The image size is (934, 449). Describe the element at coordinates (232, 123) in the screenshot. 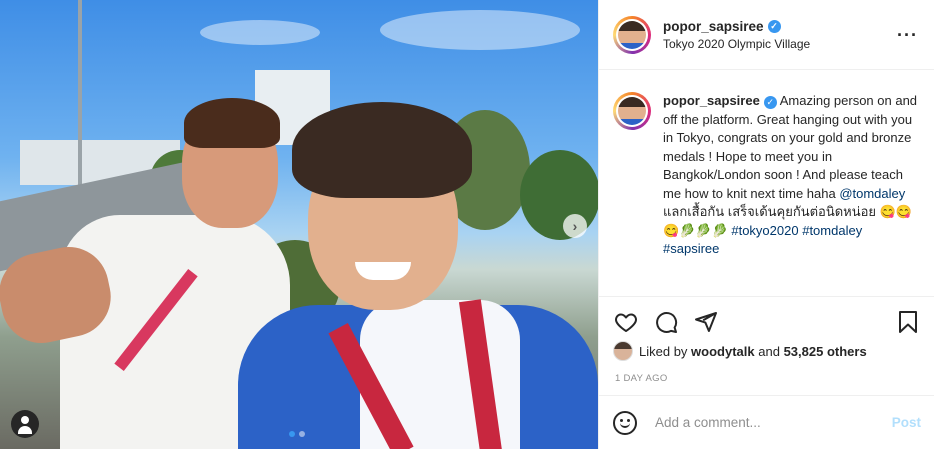

I see `person-left-hair` at that location.